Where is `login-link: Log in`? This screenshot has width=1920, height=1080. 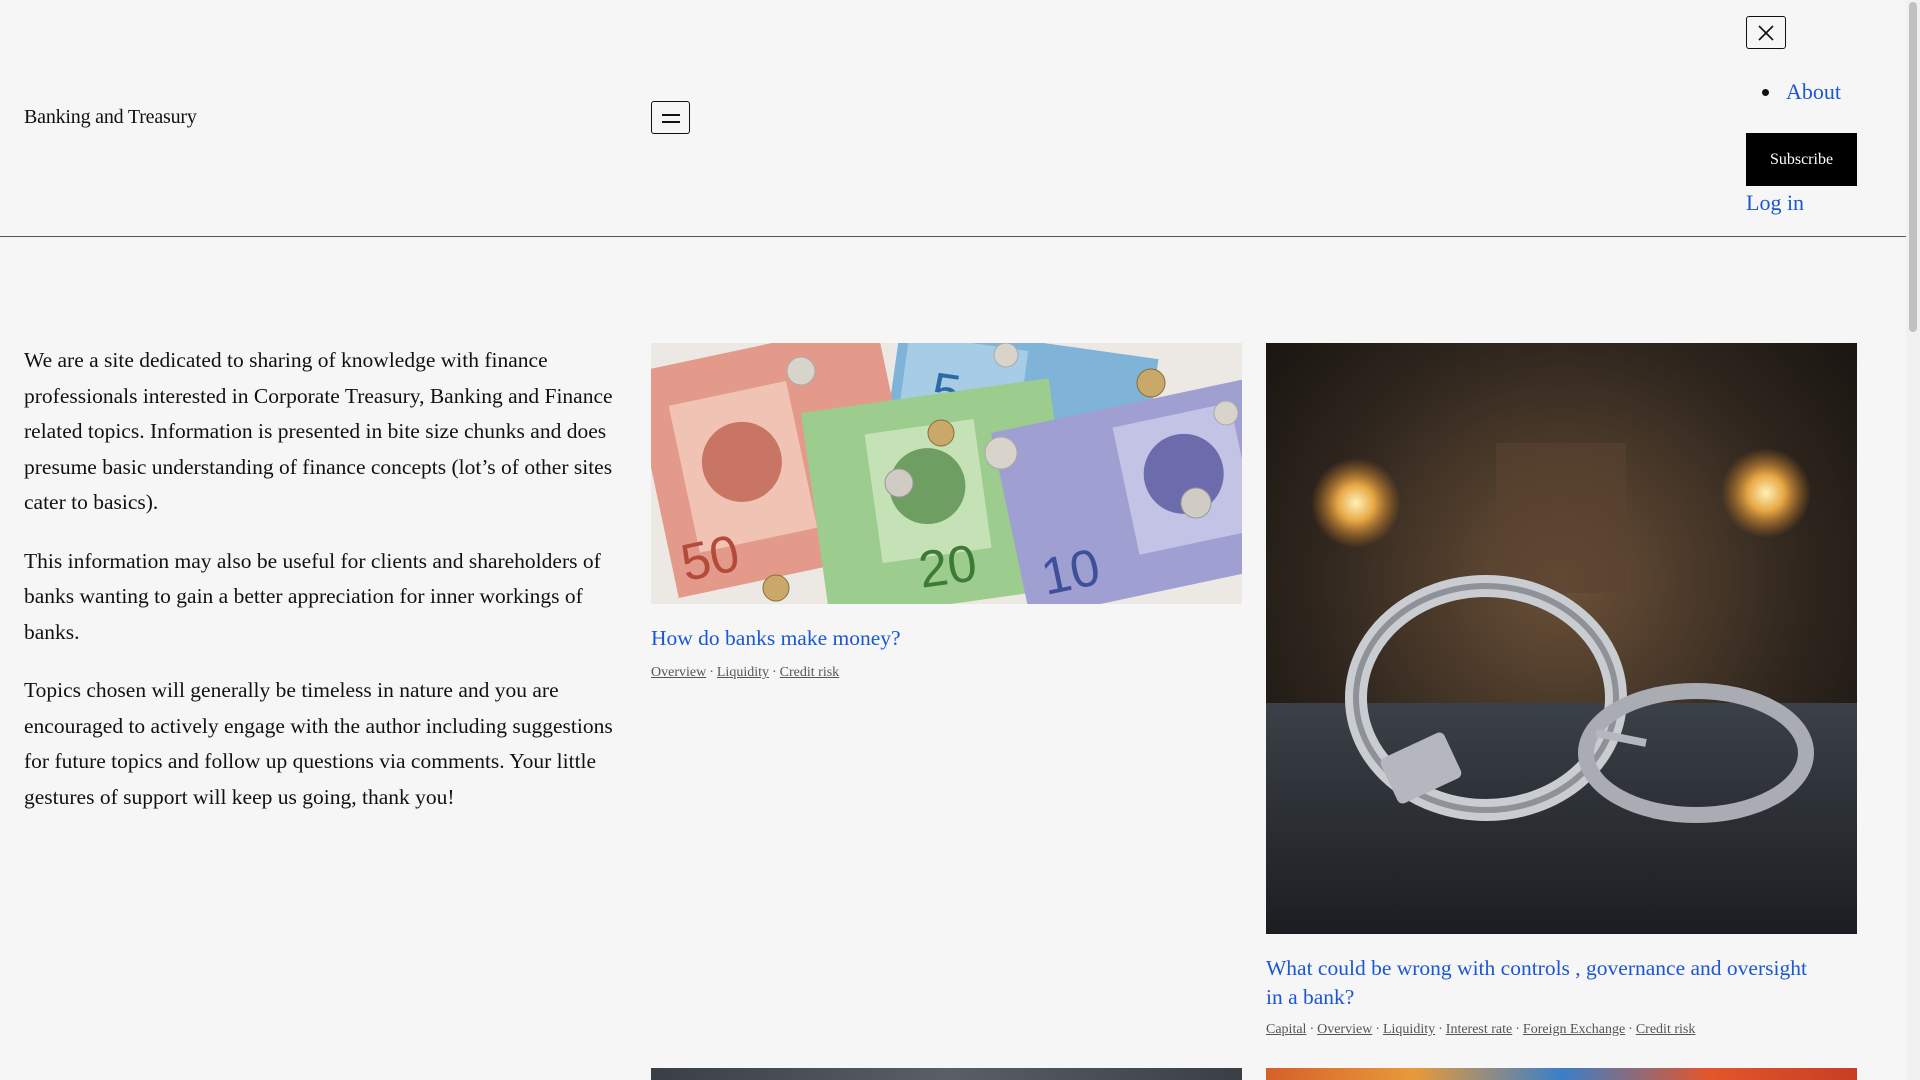
login-link: Log in is located at coordinates (1775, 203).